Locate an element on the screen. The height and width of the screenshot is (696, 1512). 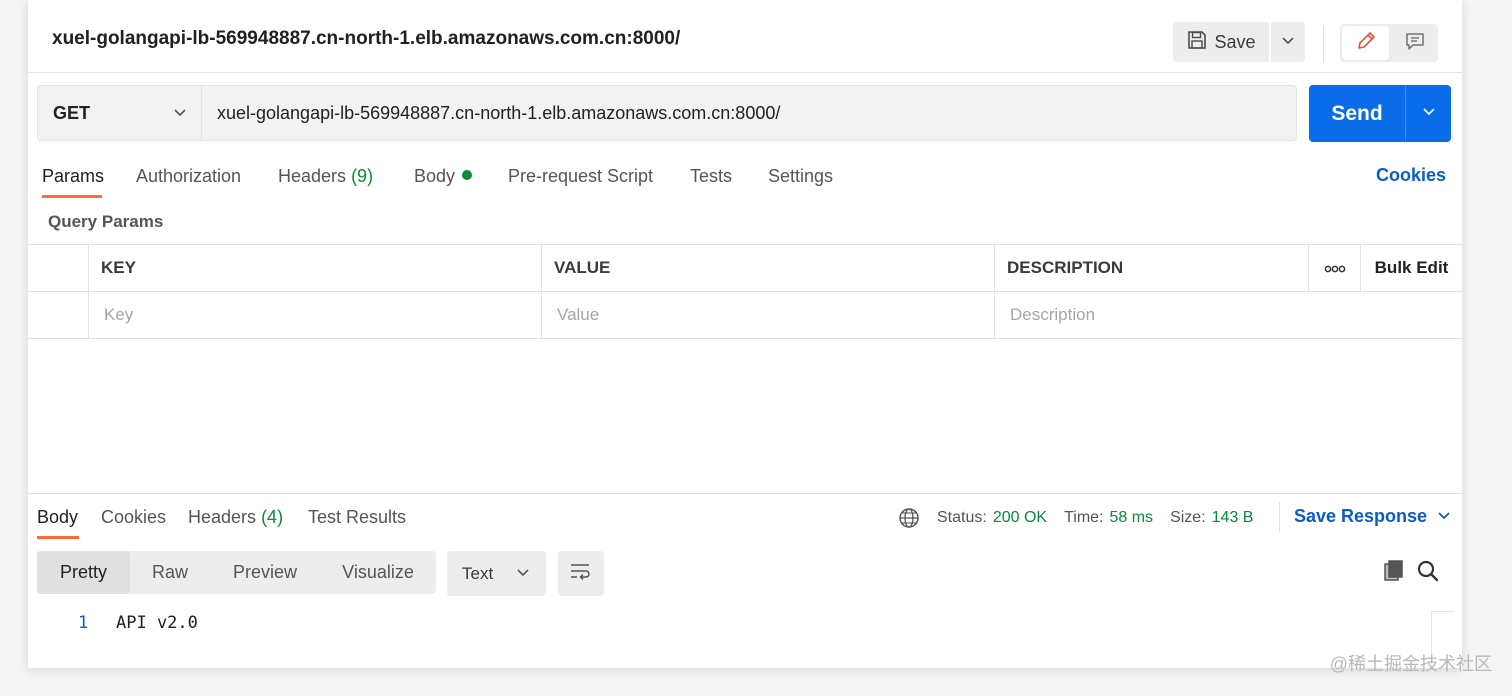
tab-settings: Settings is located at coordinates (800, 176).